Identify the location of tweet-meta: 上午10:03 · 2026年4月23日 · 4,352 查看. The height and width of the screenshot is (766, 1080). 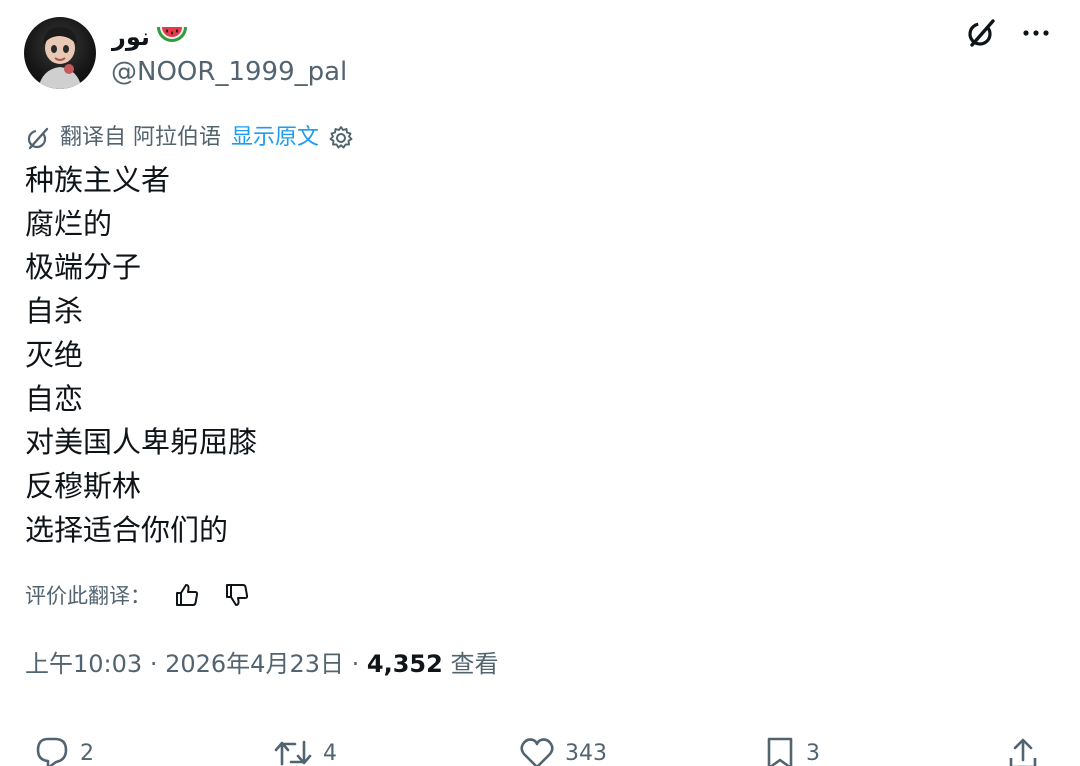
(261, 664).